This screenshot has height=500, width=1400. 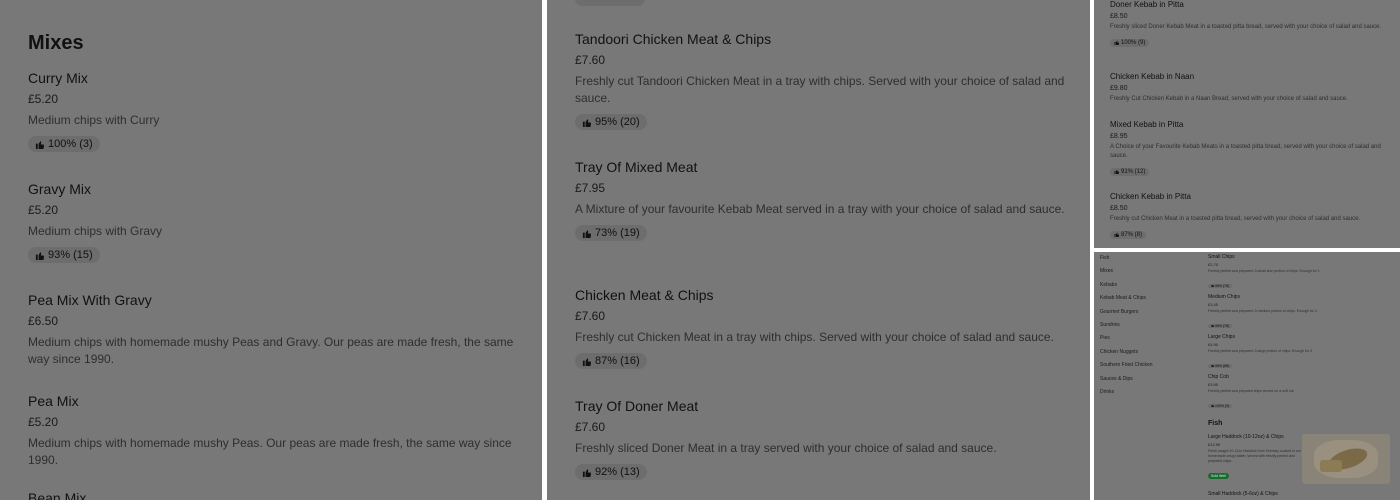 I want to click on nav-link-kebabs: Kebabs, so click(x=1145, y=285).